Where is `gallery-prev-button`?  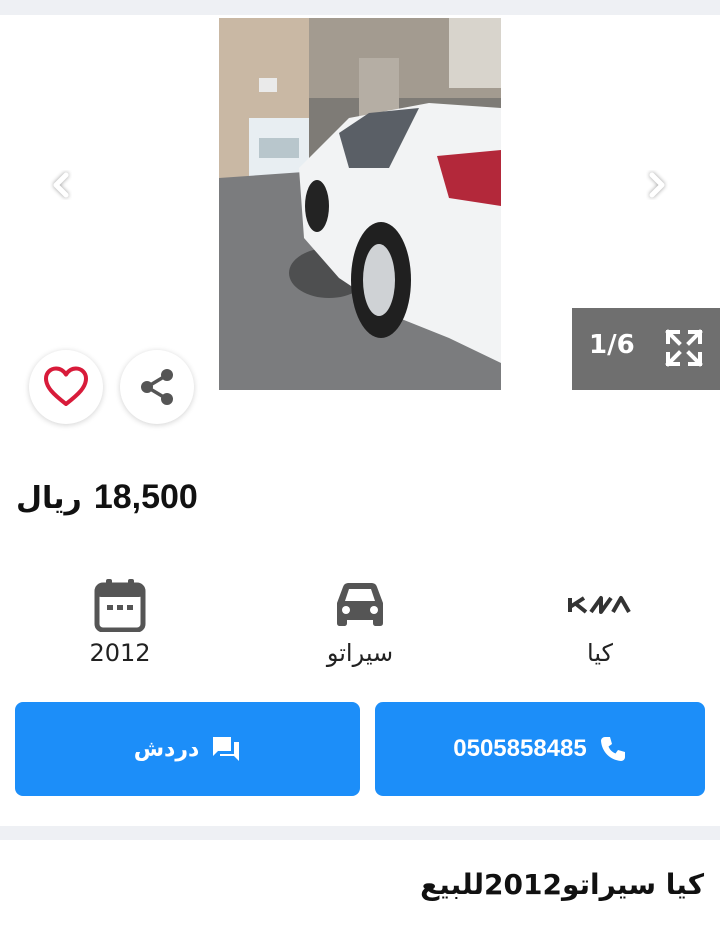 gallery-prev-button is located at coordinates (61, 185).